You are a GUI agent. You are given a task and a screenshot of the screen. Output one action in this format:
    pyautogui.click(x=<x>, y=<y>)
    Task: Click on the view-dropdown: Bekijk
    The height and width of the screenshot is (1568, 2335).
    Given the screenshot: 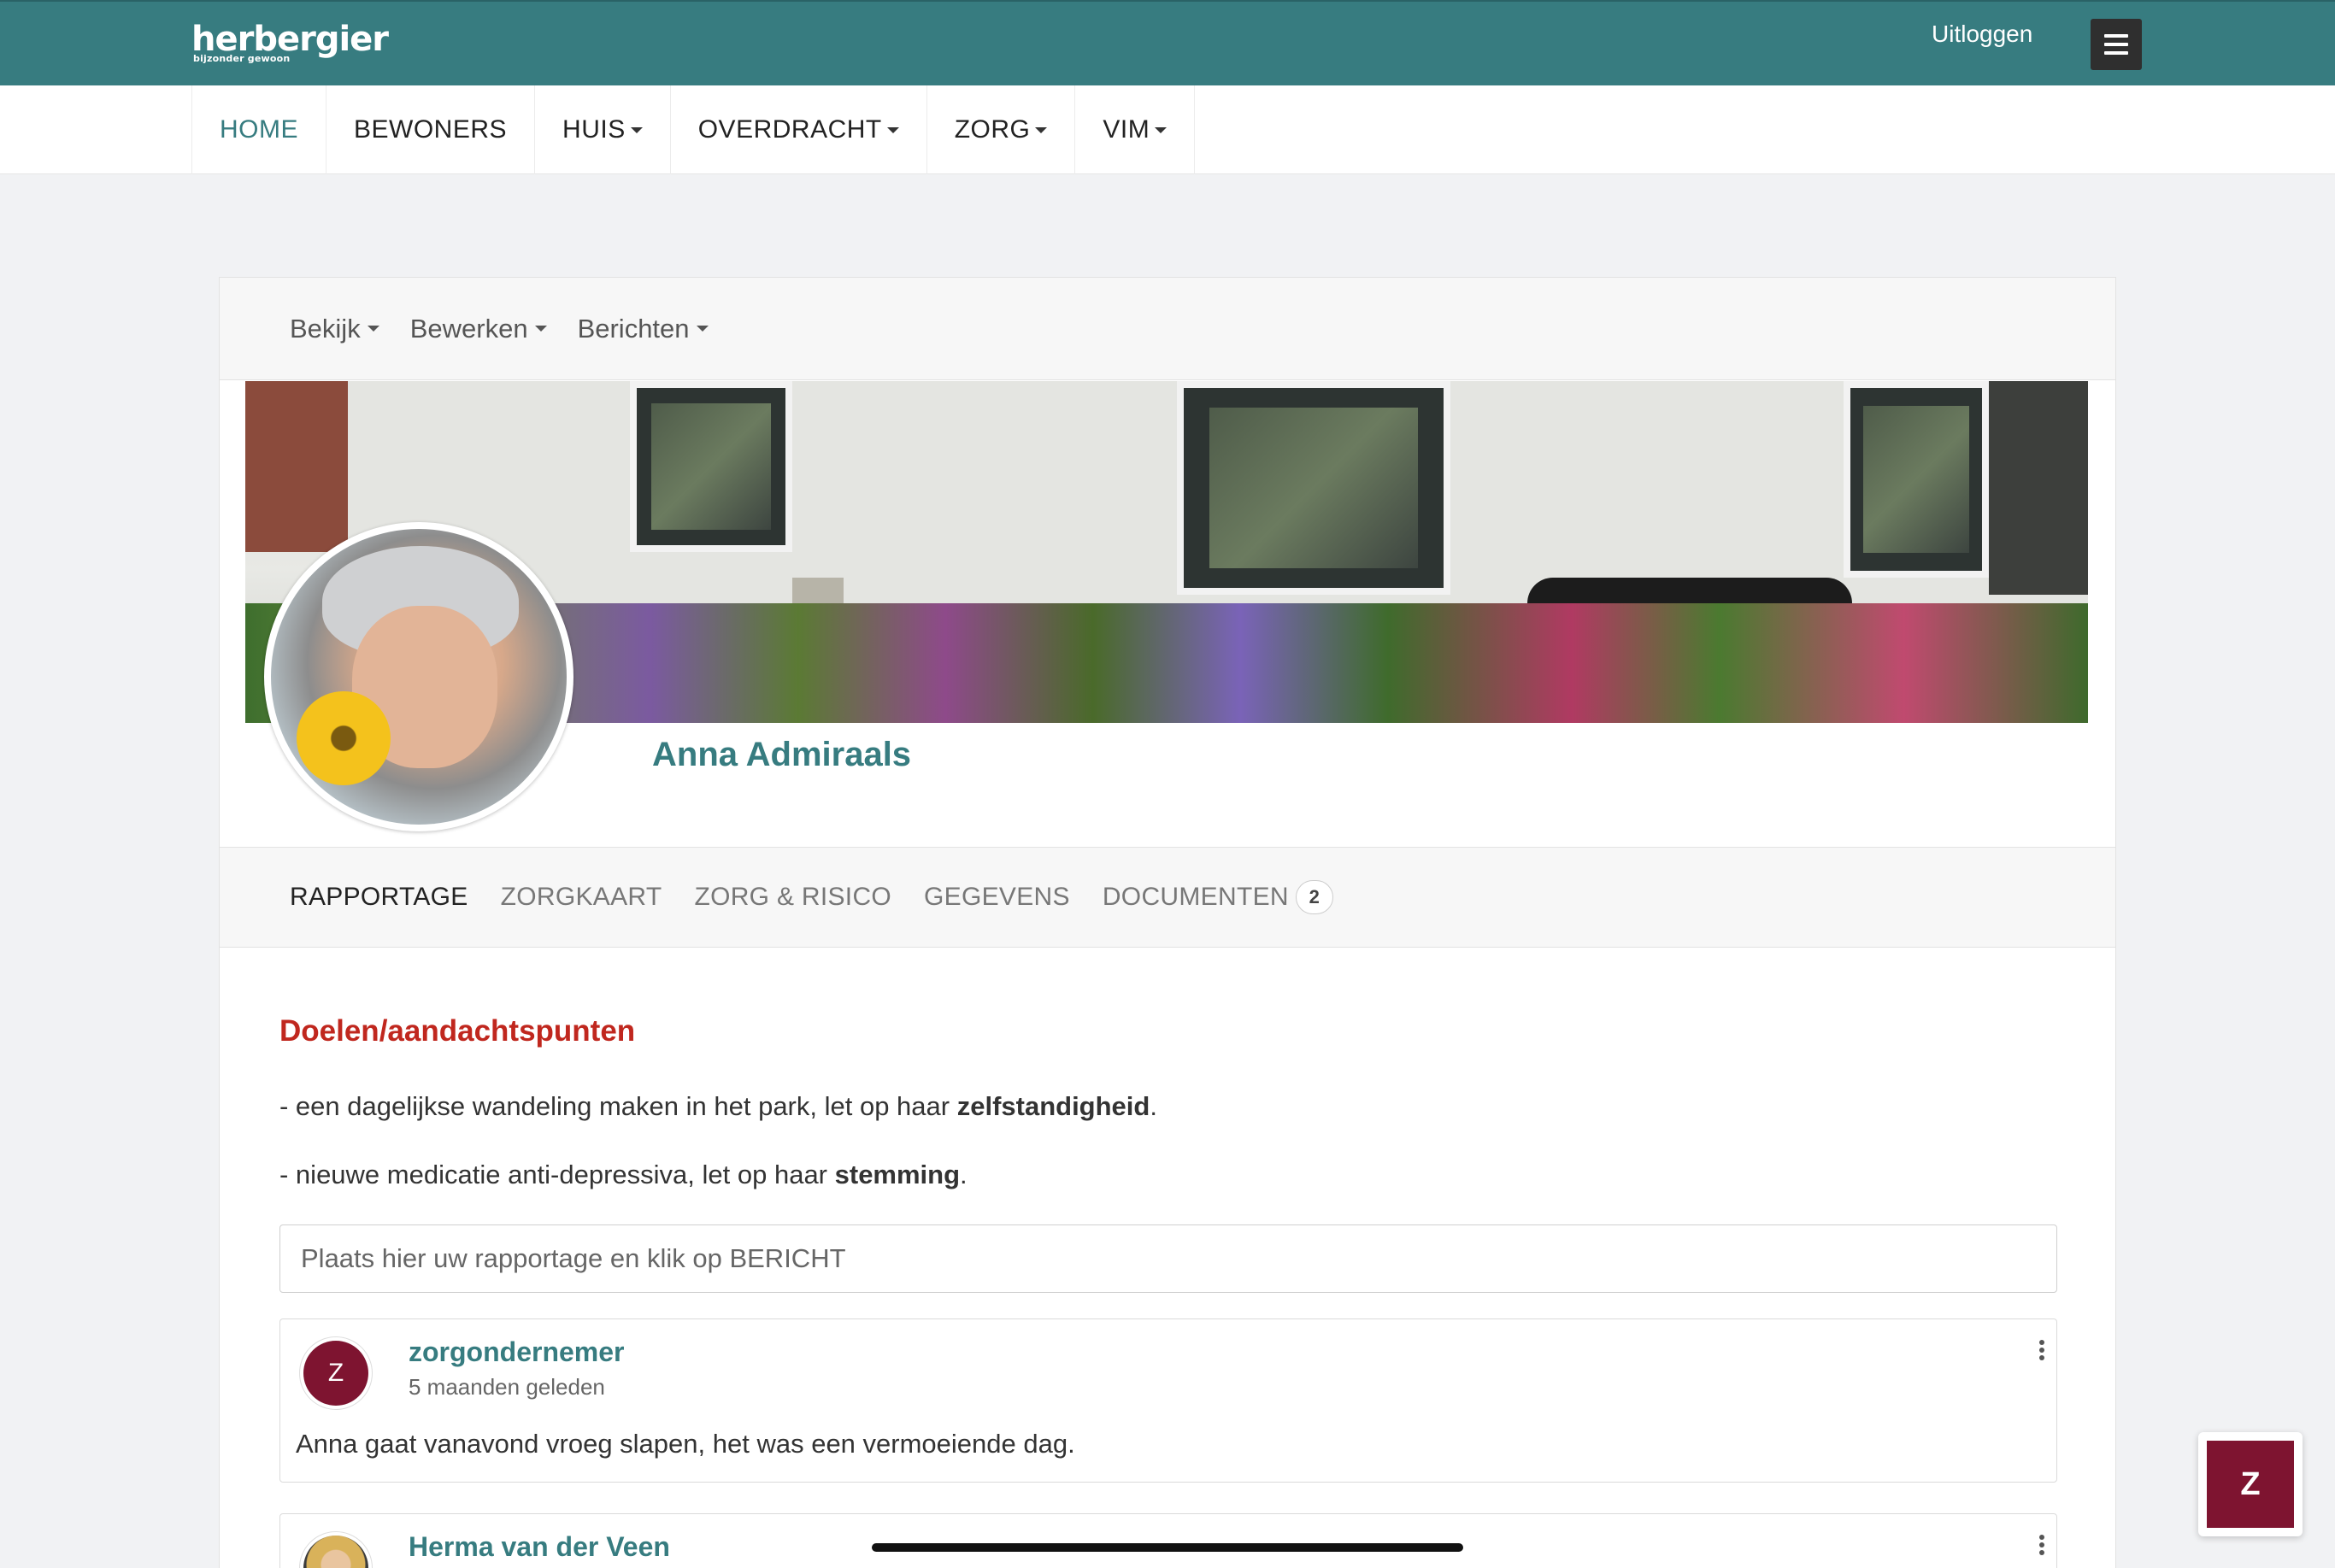 What is the action you would take?
    pyautogui.click(x=334, y=329)
    